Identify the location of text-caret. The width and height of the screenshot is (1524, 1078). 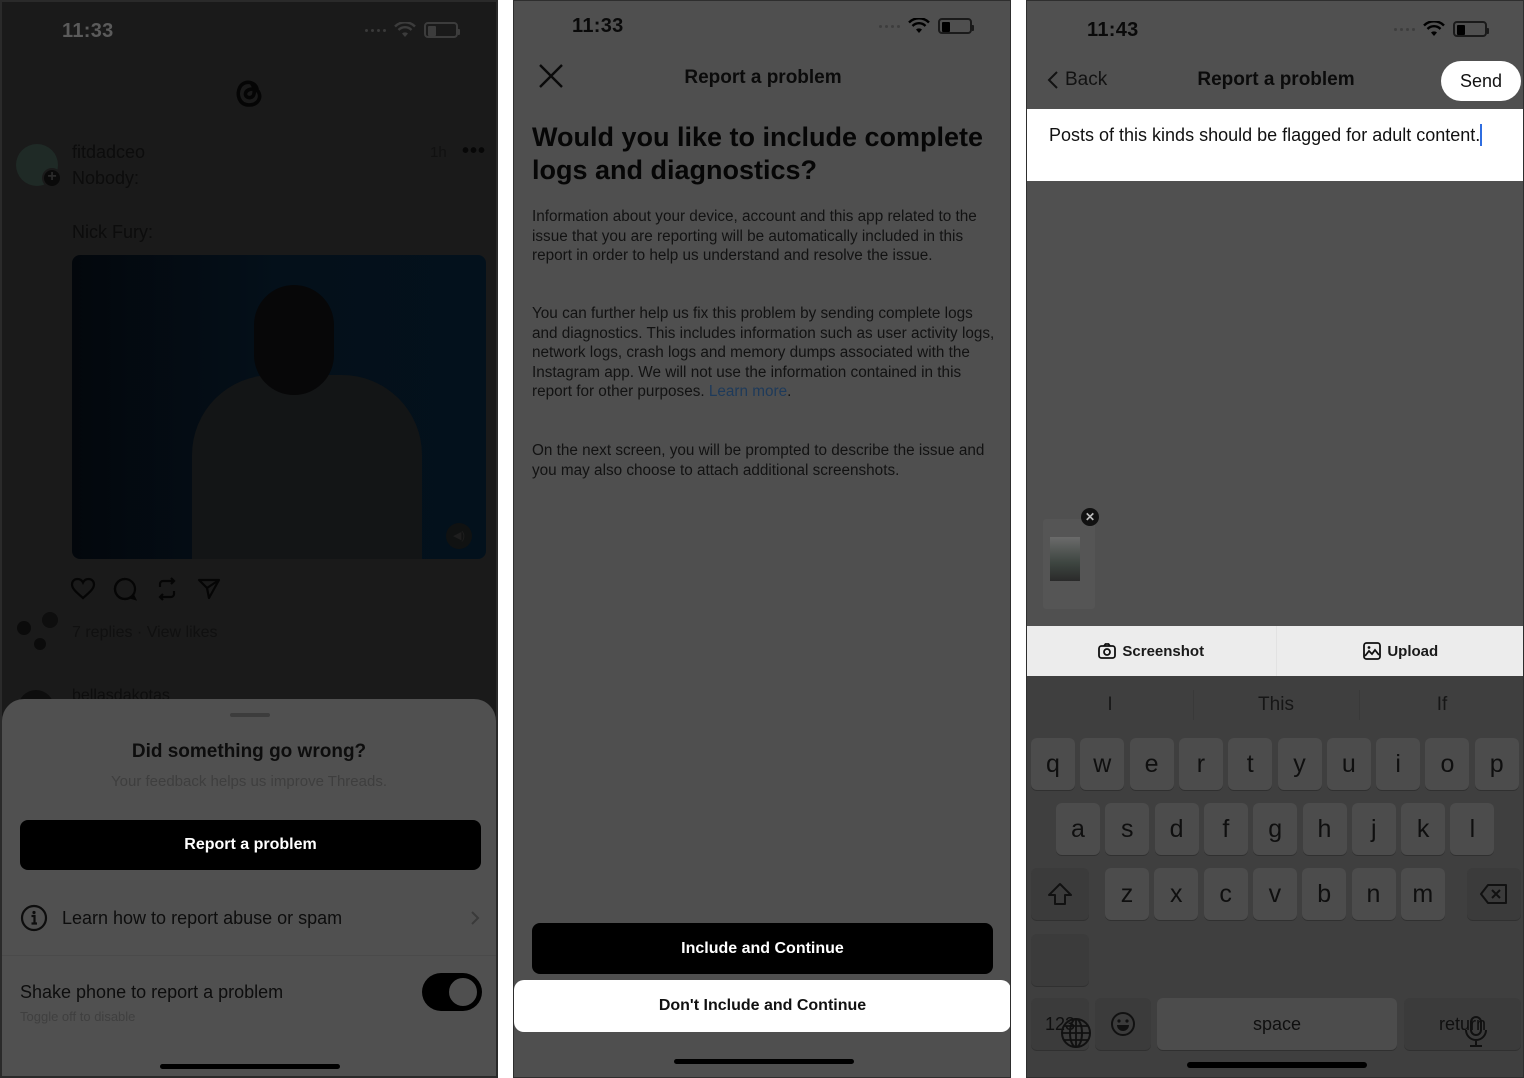
(1481, 135).